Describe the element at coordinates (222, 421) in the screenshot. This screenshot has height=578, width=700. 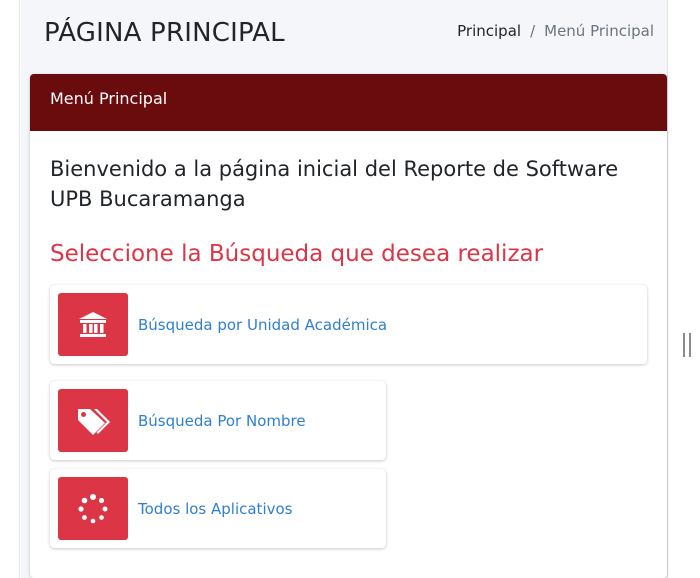
I see `search-by-name-link: Búsqueda Por Nombre` at that location.